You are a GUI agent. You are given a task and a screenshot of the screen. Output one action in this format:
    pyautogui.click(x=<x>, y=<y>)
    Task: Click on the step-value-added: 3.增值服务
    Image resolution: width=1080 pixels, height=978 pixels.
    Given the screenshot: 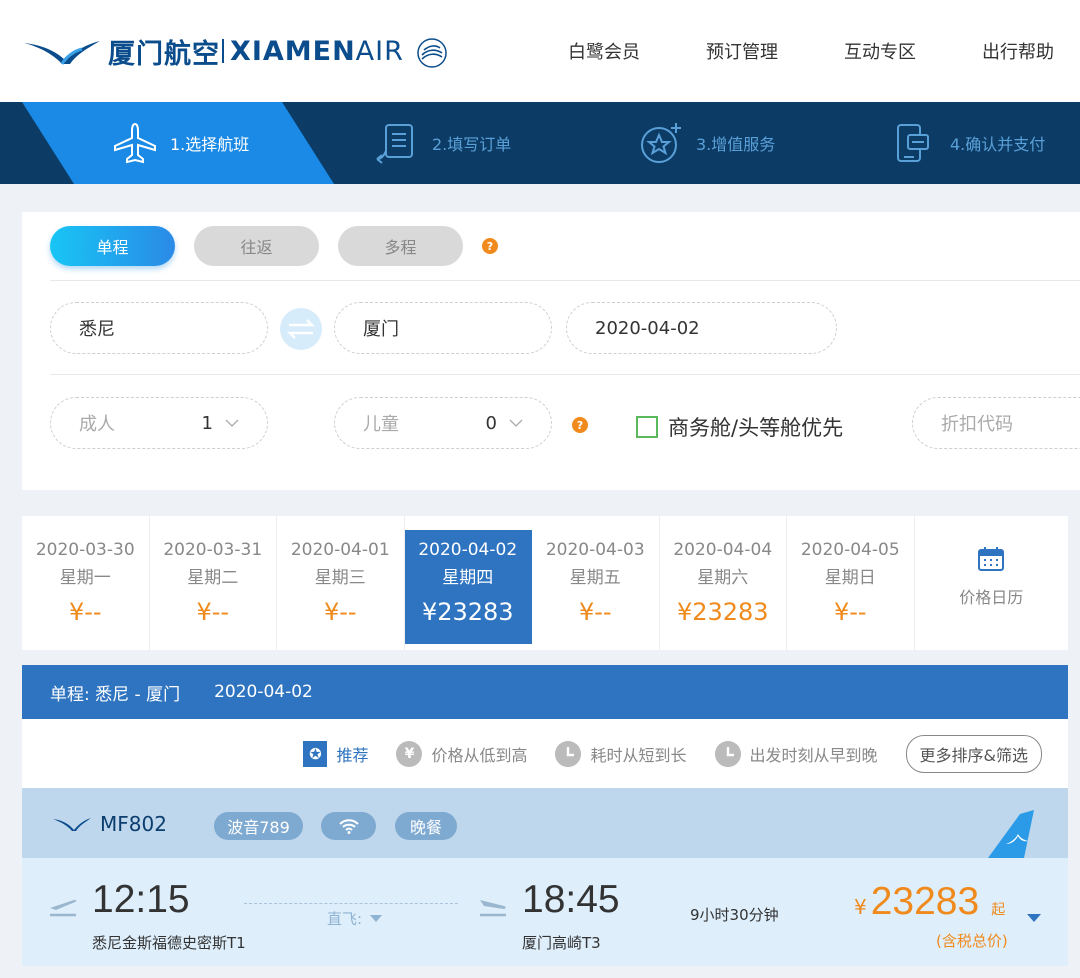 What is the action you would take?
    pyautogui.click(x=706, y=143)
    